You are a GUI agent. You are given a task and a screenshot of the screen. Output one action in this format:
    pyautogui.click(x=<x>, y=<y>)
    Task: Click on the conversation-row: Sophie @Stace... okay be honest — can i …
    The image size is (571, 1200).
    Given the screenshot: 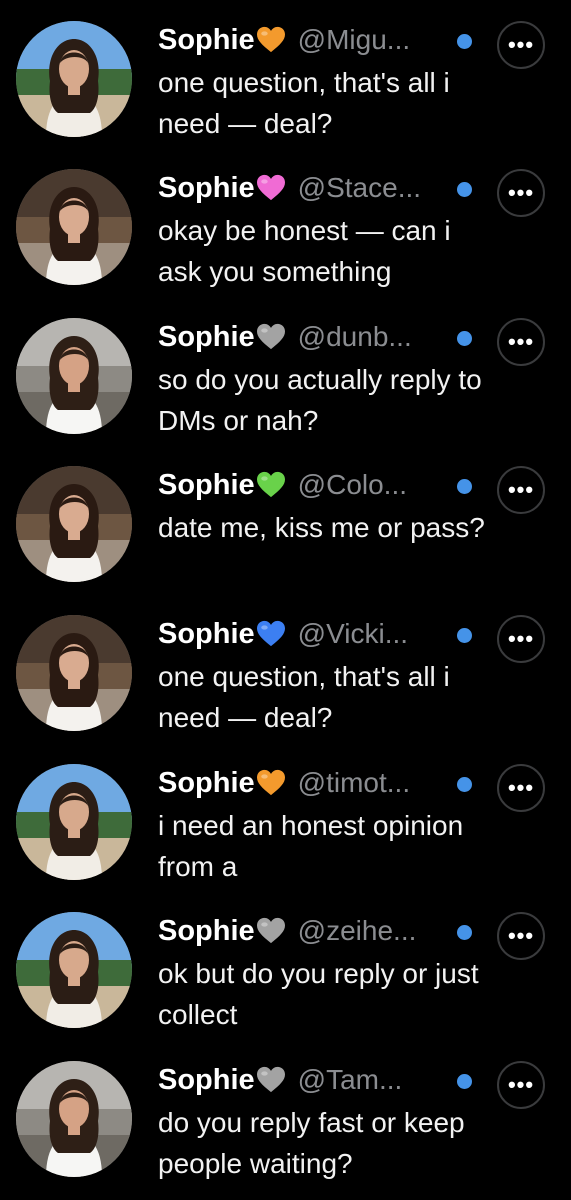 What is the action you would take?
    pyautogui.click(x=285, y=222)
    